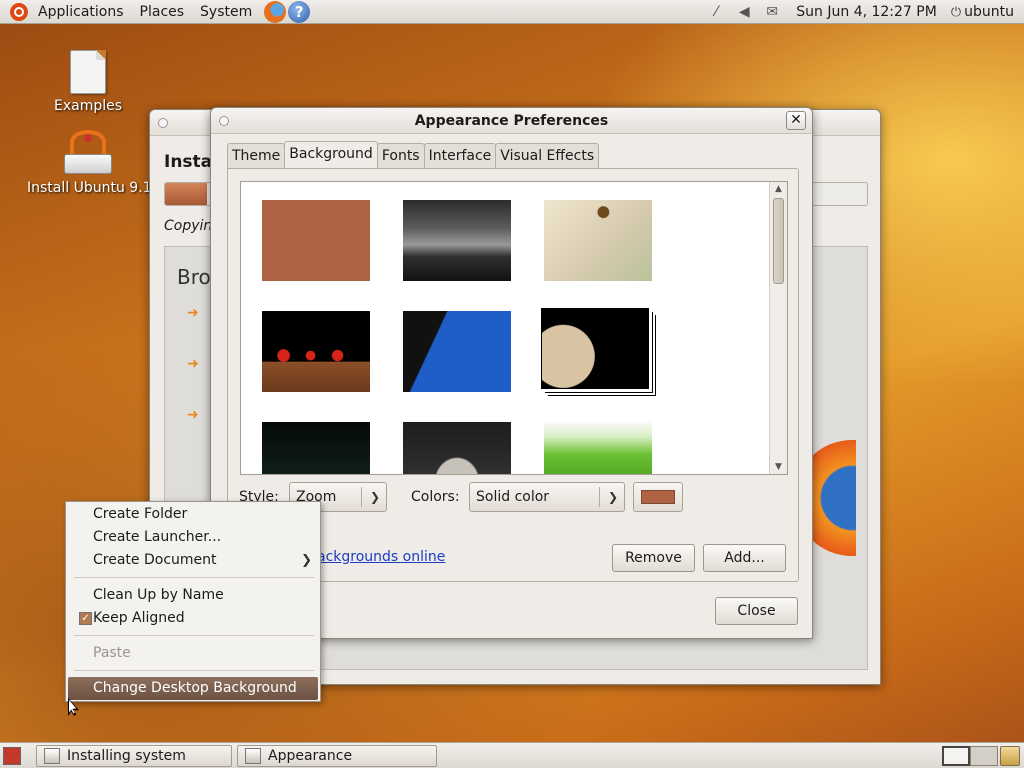 This screenshot has width=1024, height=768. What do you see at coordinates (595, 348) in the screenshot?
I see `wallpaper-thumbnail-selected` at bounding box center [595, 348].